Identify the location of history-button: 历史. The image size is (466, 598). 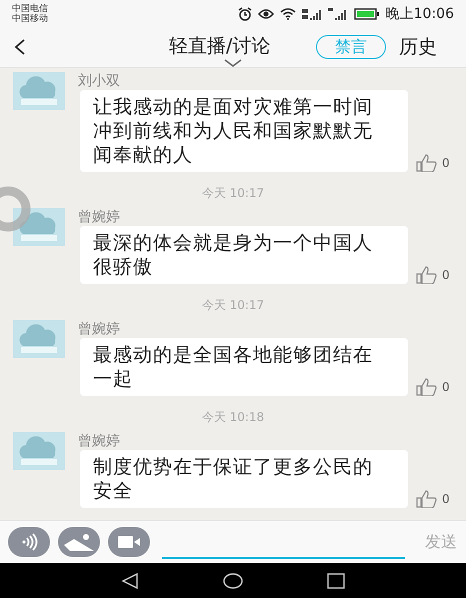
(418, 47).